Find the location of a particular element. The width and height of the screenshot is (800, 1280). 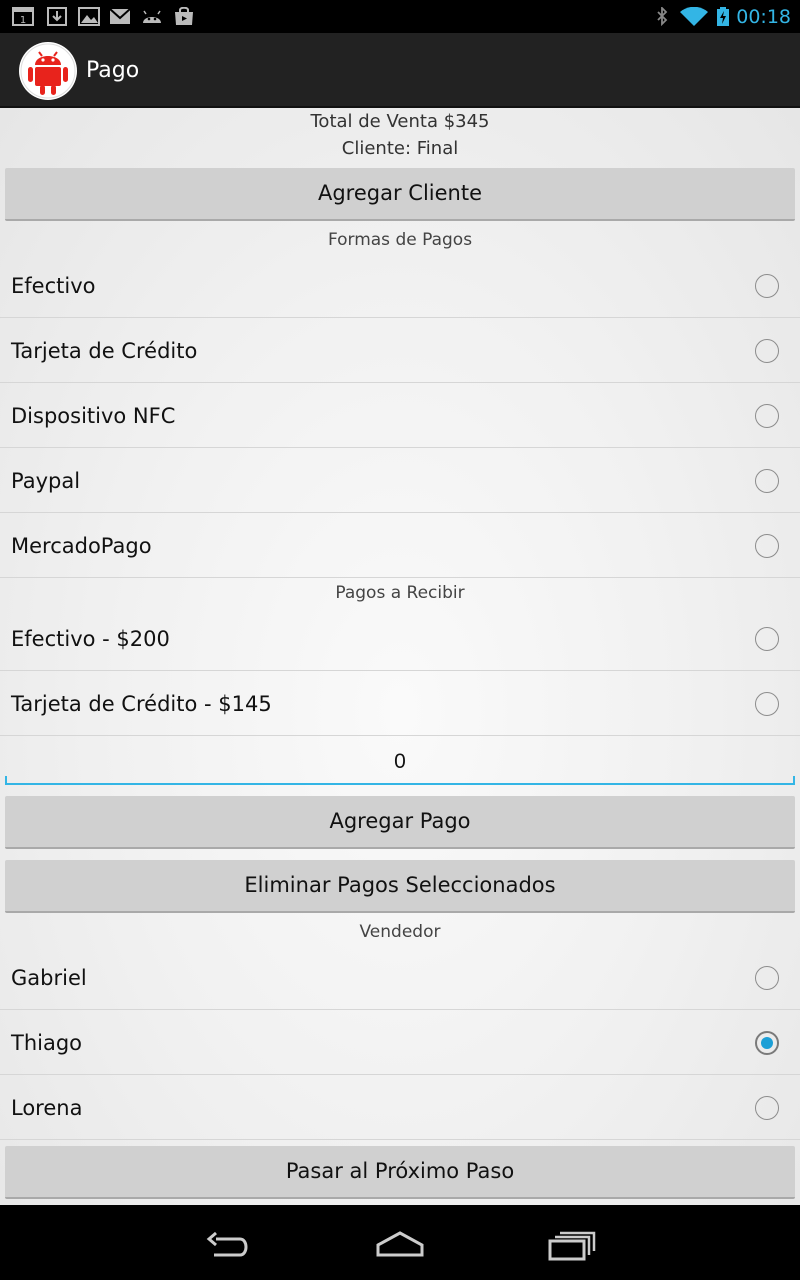

payment-methods-header: Formas de Pagos is located at coordinates (400, 240).